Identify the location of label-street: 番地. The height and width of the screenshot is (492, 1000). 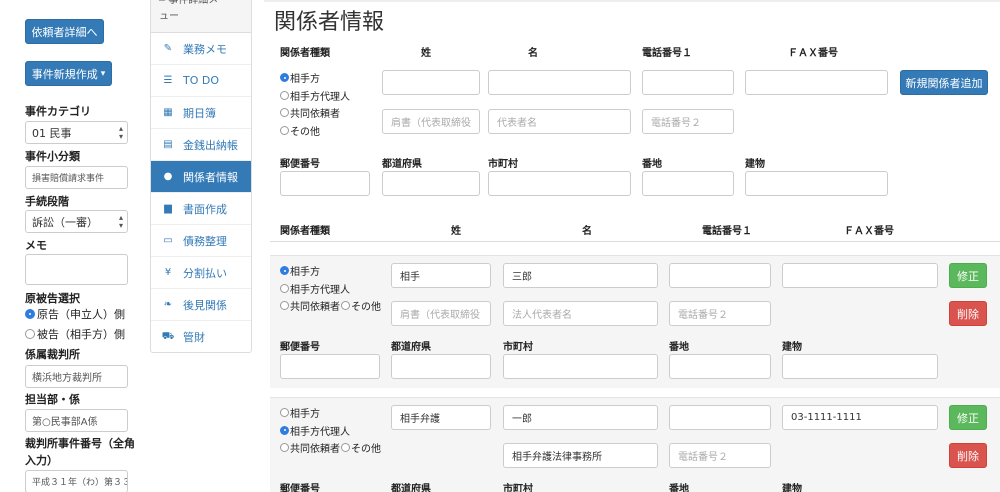
(652, 164).